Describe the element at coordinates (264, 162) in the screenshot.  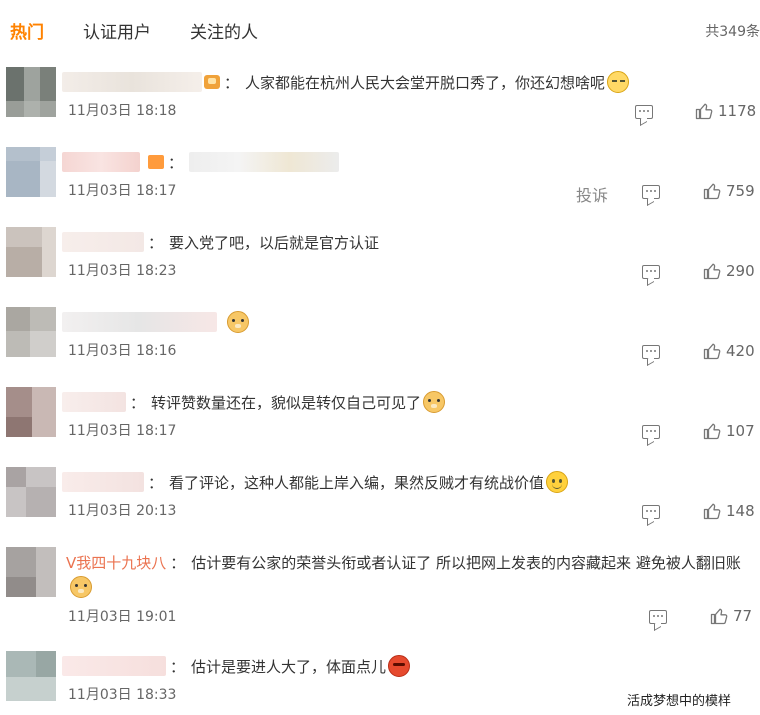
I see `comment-text-blurred` at that location.